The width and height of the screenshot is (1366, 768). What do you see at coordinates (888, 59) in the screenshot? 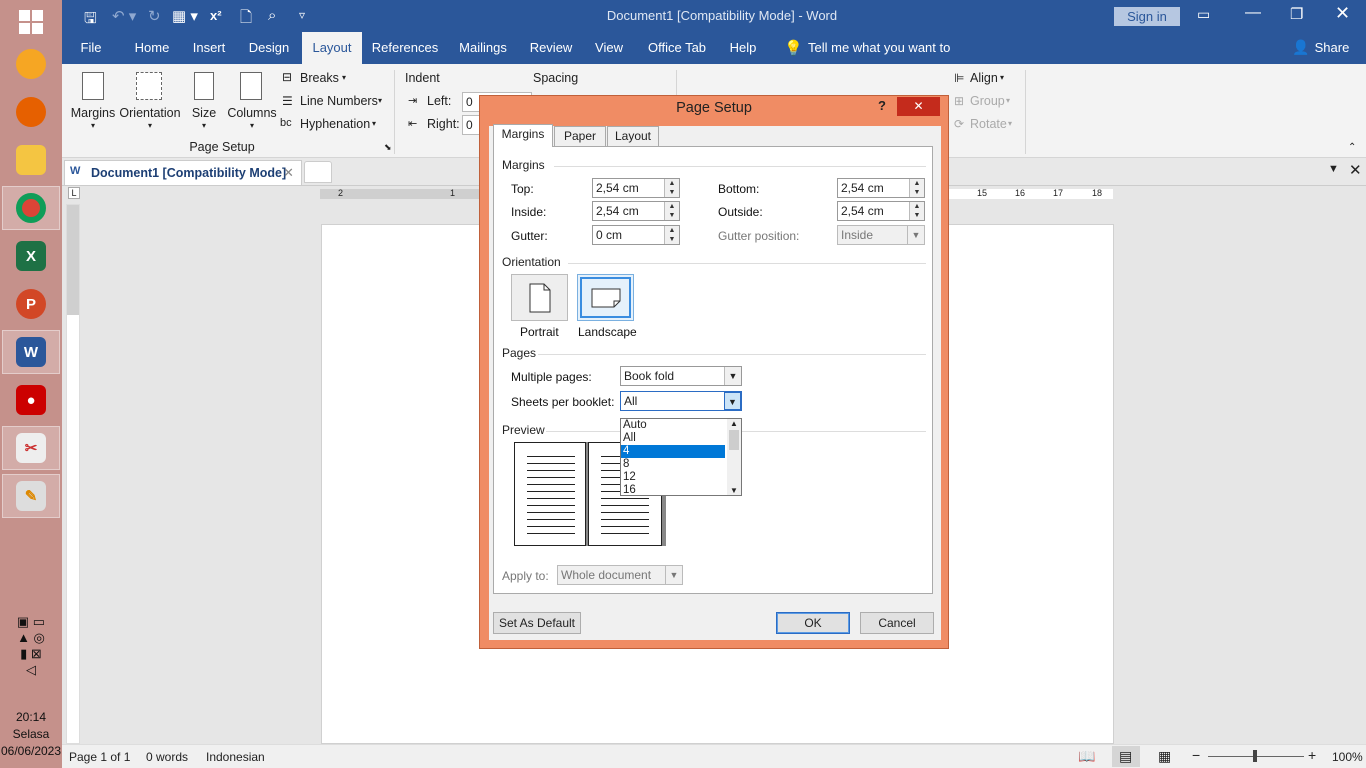
I see `tell-me-box: Tell me what you want to do` at bounding box center [888, 59].